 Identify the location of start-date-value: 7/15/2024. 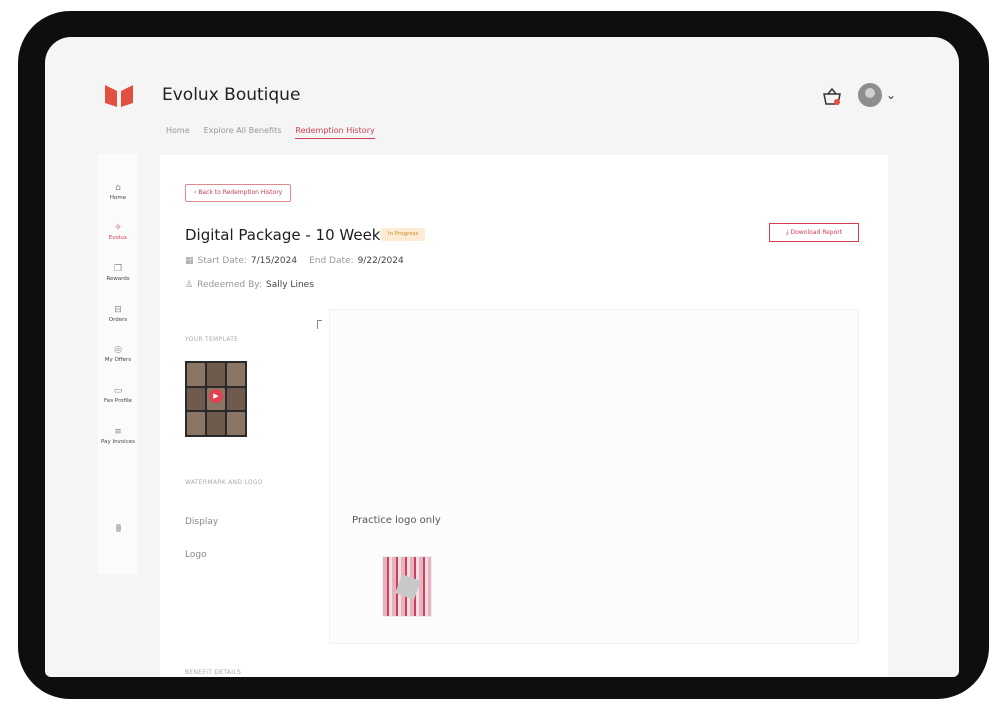
(274, 261).